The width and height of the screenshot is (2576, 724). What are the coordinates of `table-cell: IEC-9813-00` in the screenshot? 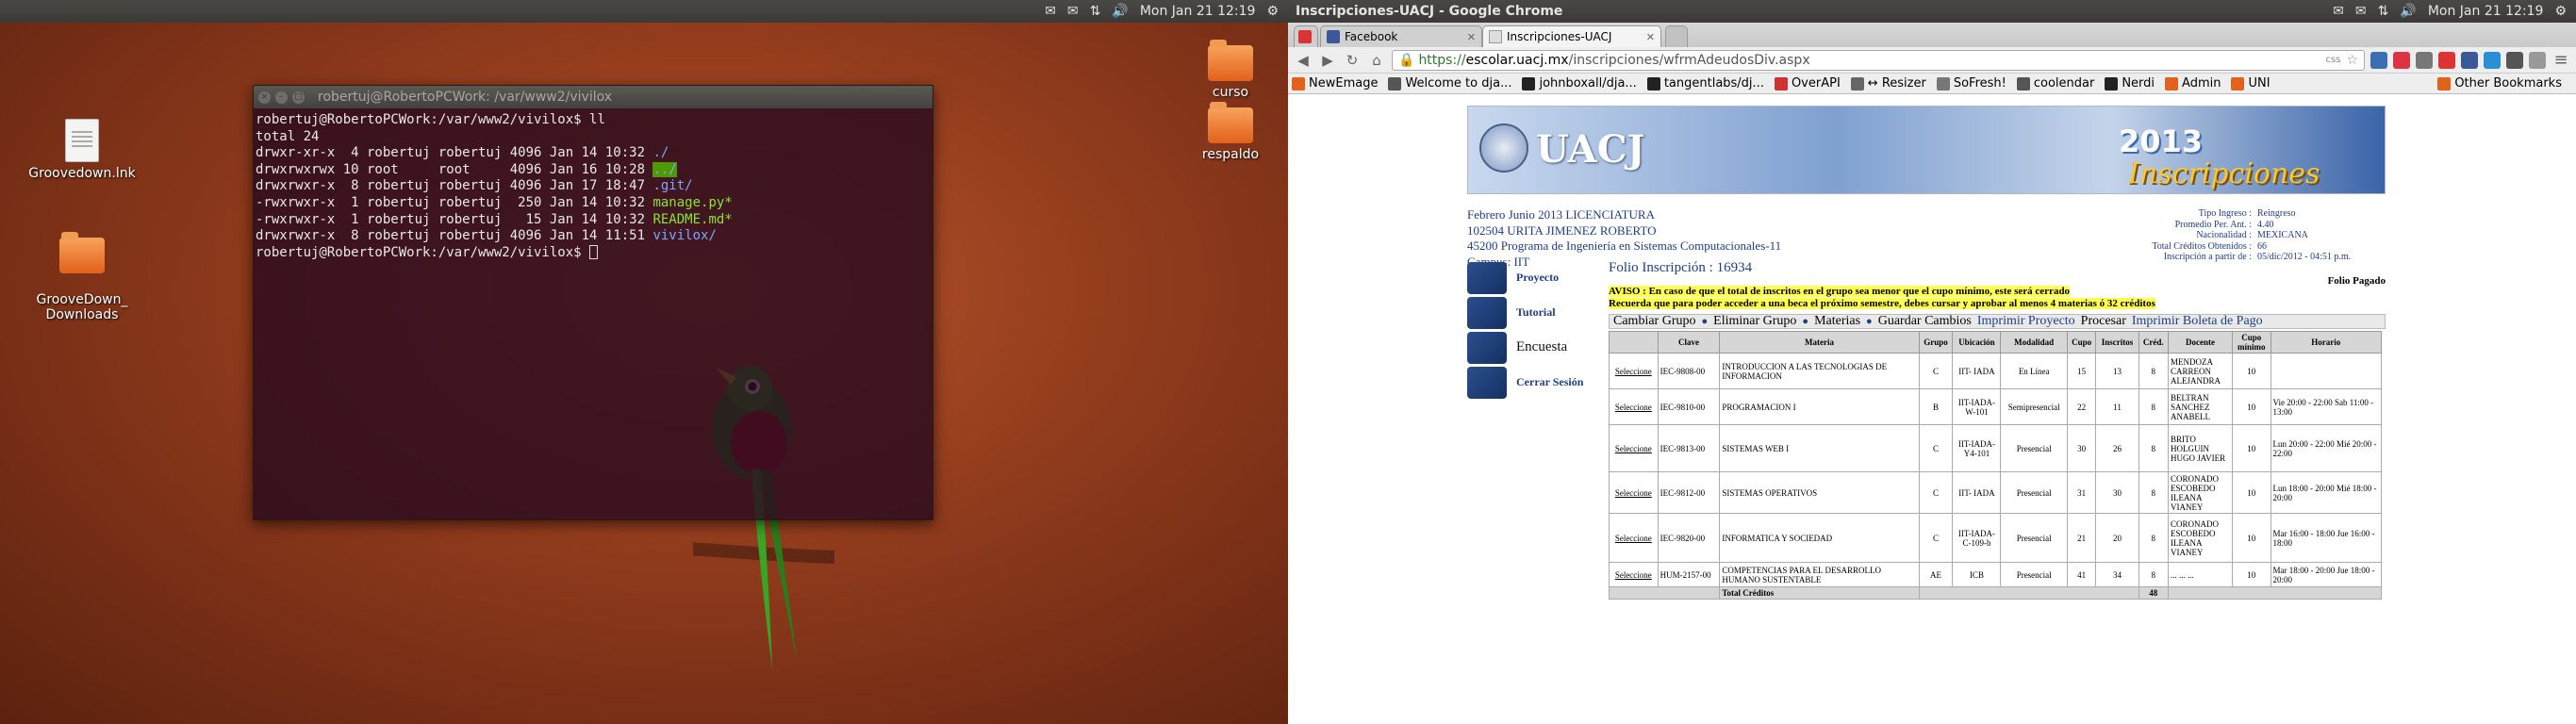 It's located at (1689, 448).